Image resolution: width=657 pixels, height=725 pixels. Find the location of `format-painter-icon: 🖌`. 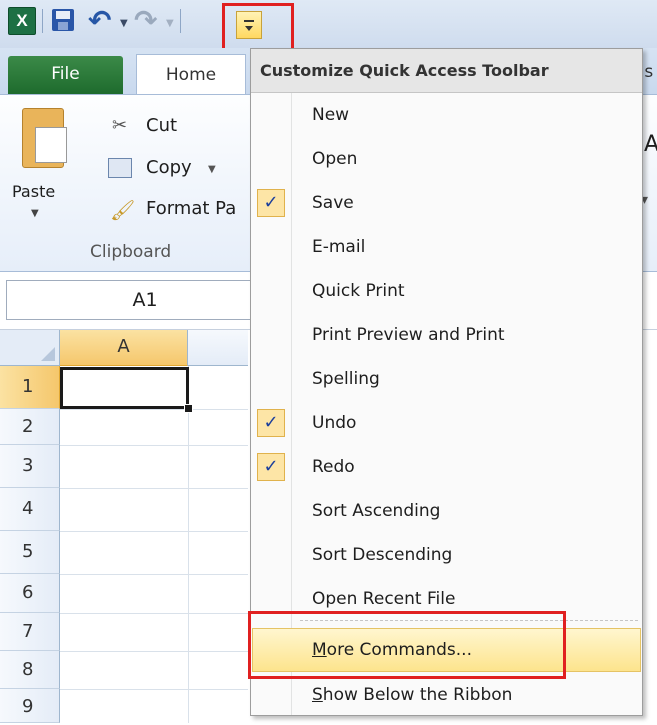

format-painter-icon: 🖌 is located at coordinates (122, 210).